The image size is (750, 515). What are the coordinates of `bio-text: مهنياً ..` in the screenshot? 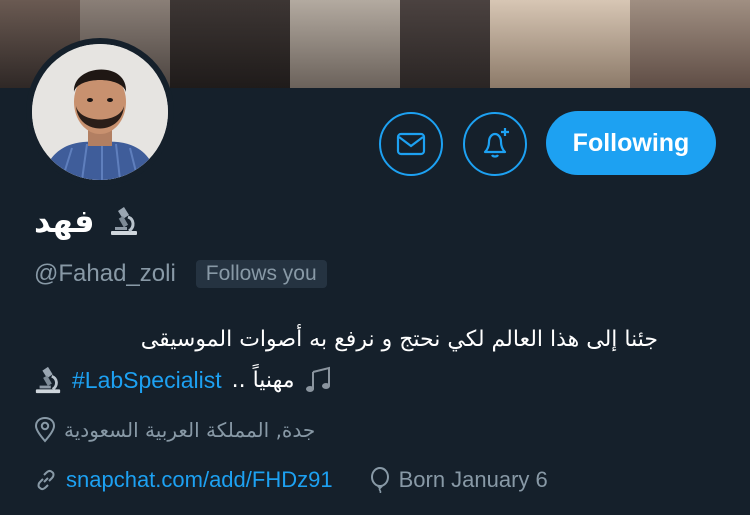 It's located at (263, 380).